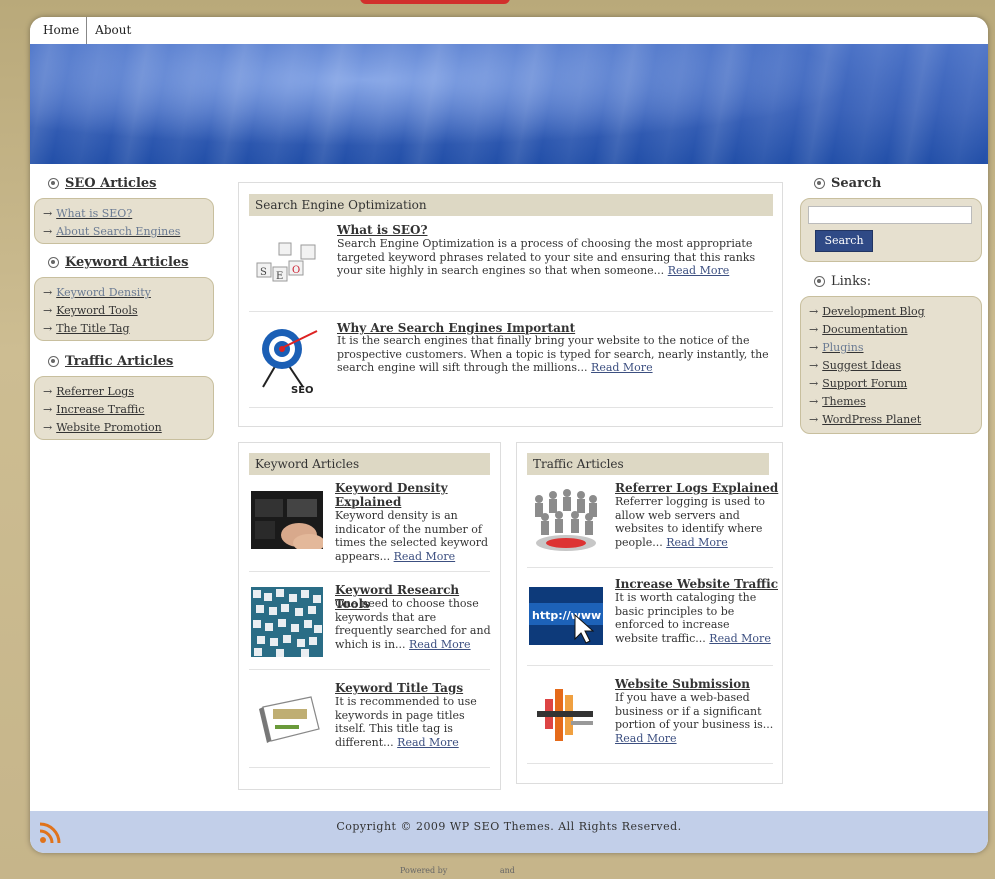 The width and height of the screenshot is (995, 879). Describe the element at coordinates (696, 488) in the screenshot. I see `post-title-referrer-logs-explained: Referrer Logs Explained` at that location.